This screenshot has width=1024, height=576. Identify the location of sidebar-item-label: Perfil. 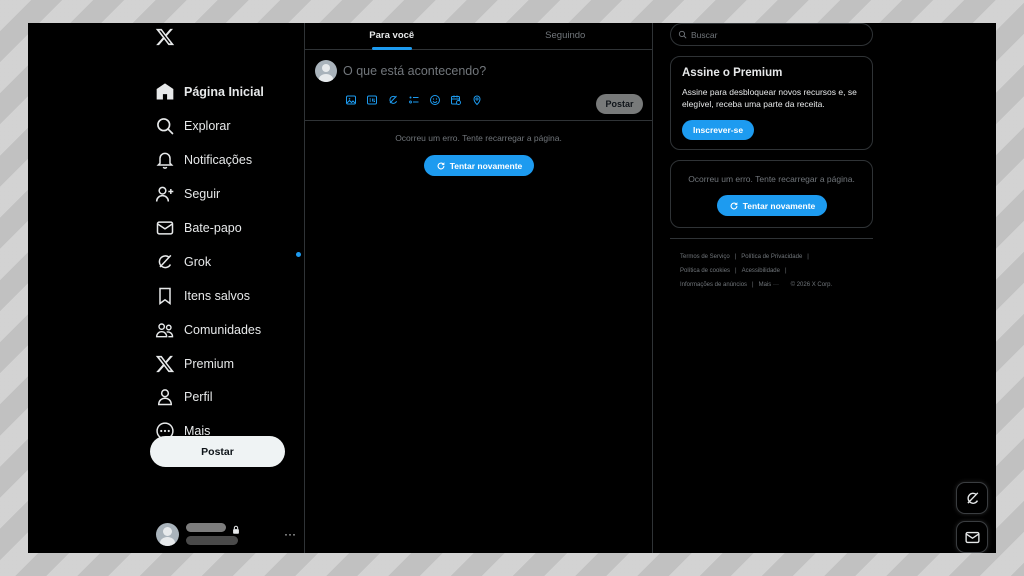
(198, 397).